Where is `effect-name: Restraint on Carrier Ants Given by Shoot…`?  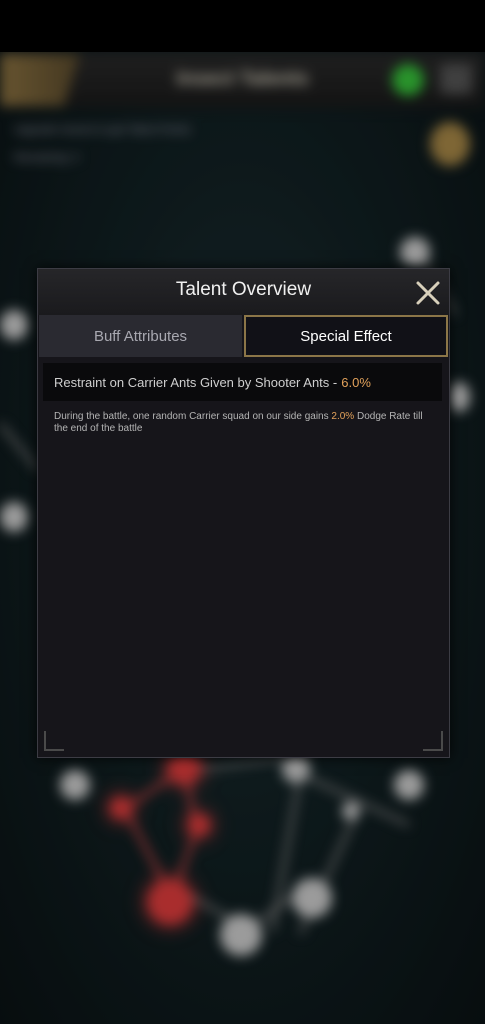 effect-name: Restraint on Carrier Ants Given by Shoot… is located at coordinates (196, 382).